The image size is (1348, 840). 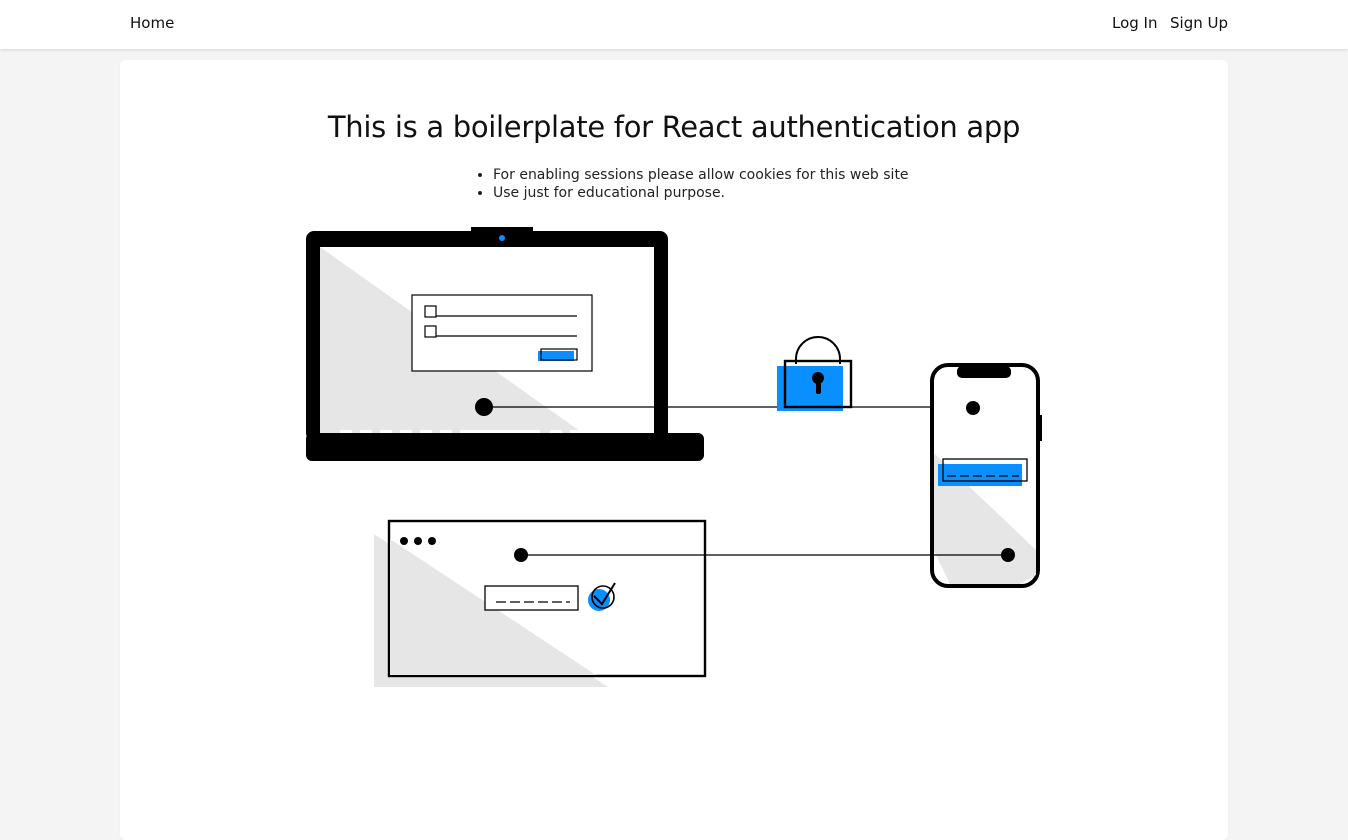 I want to click on laptop-login-form, so click(x=502, y=333).